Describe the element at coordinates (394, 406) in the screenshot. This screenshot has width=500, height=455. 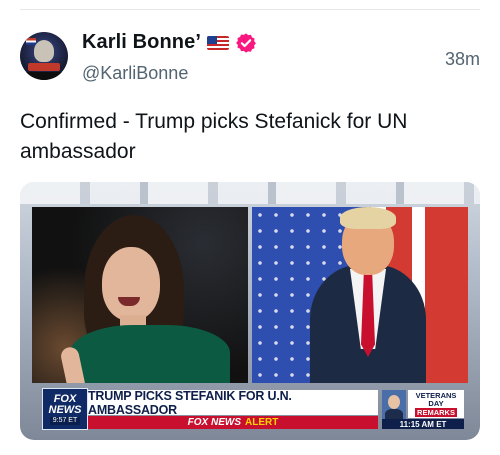
I see `speaker-thumbnail` at that location.